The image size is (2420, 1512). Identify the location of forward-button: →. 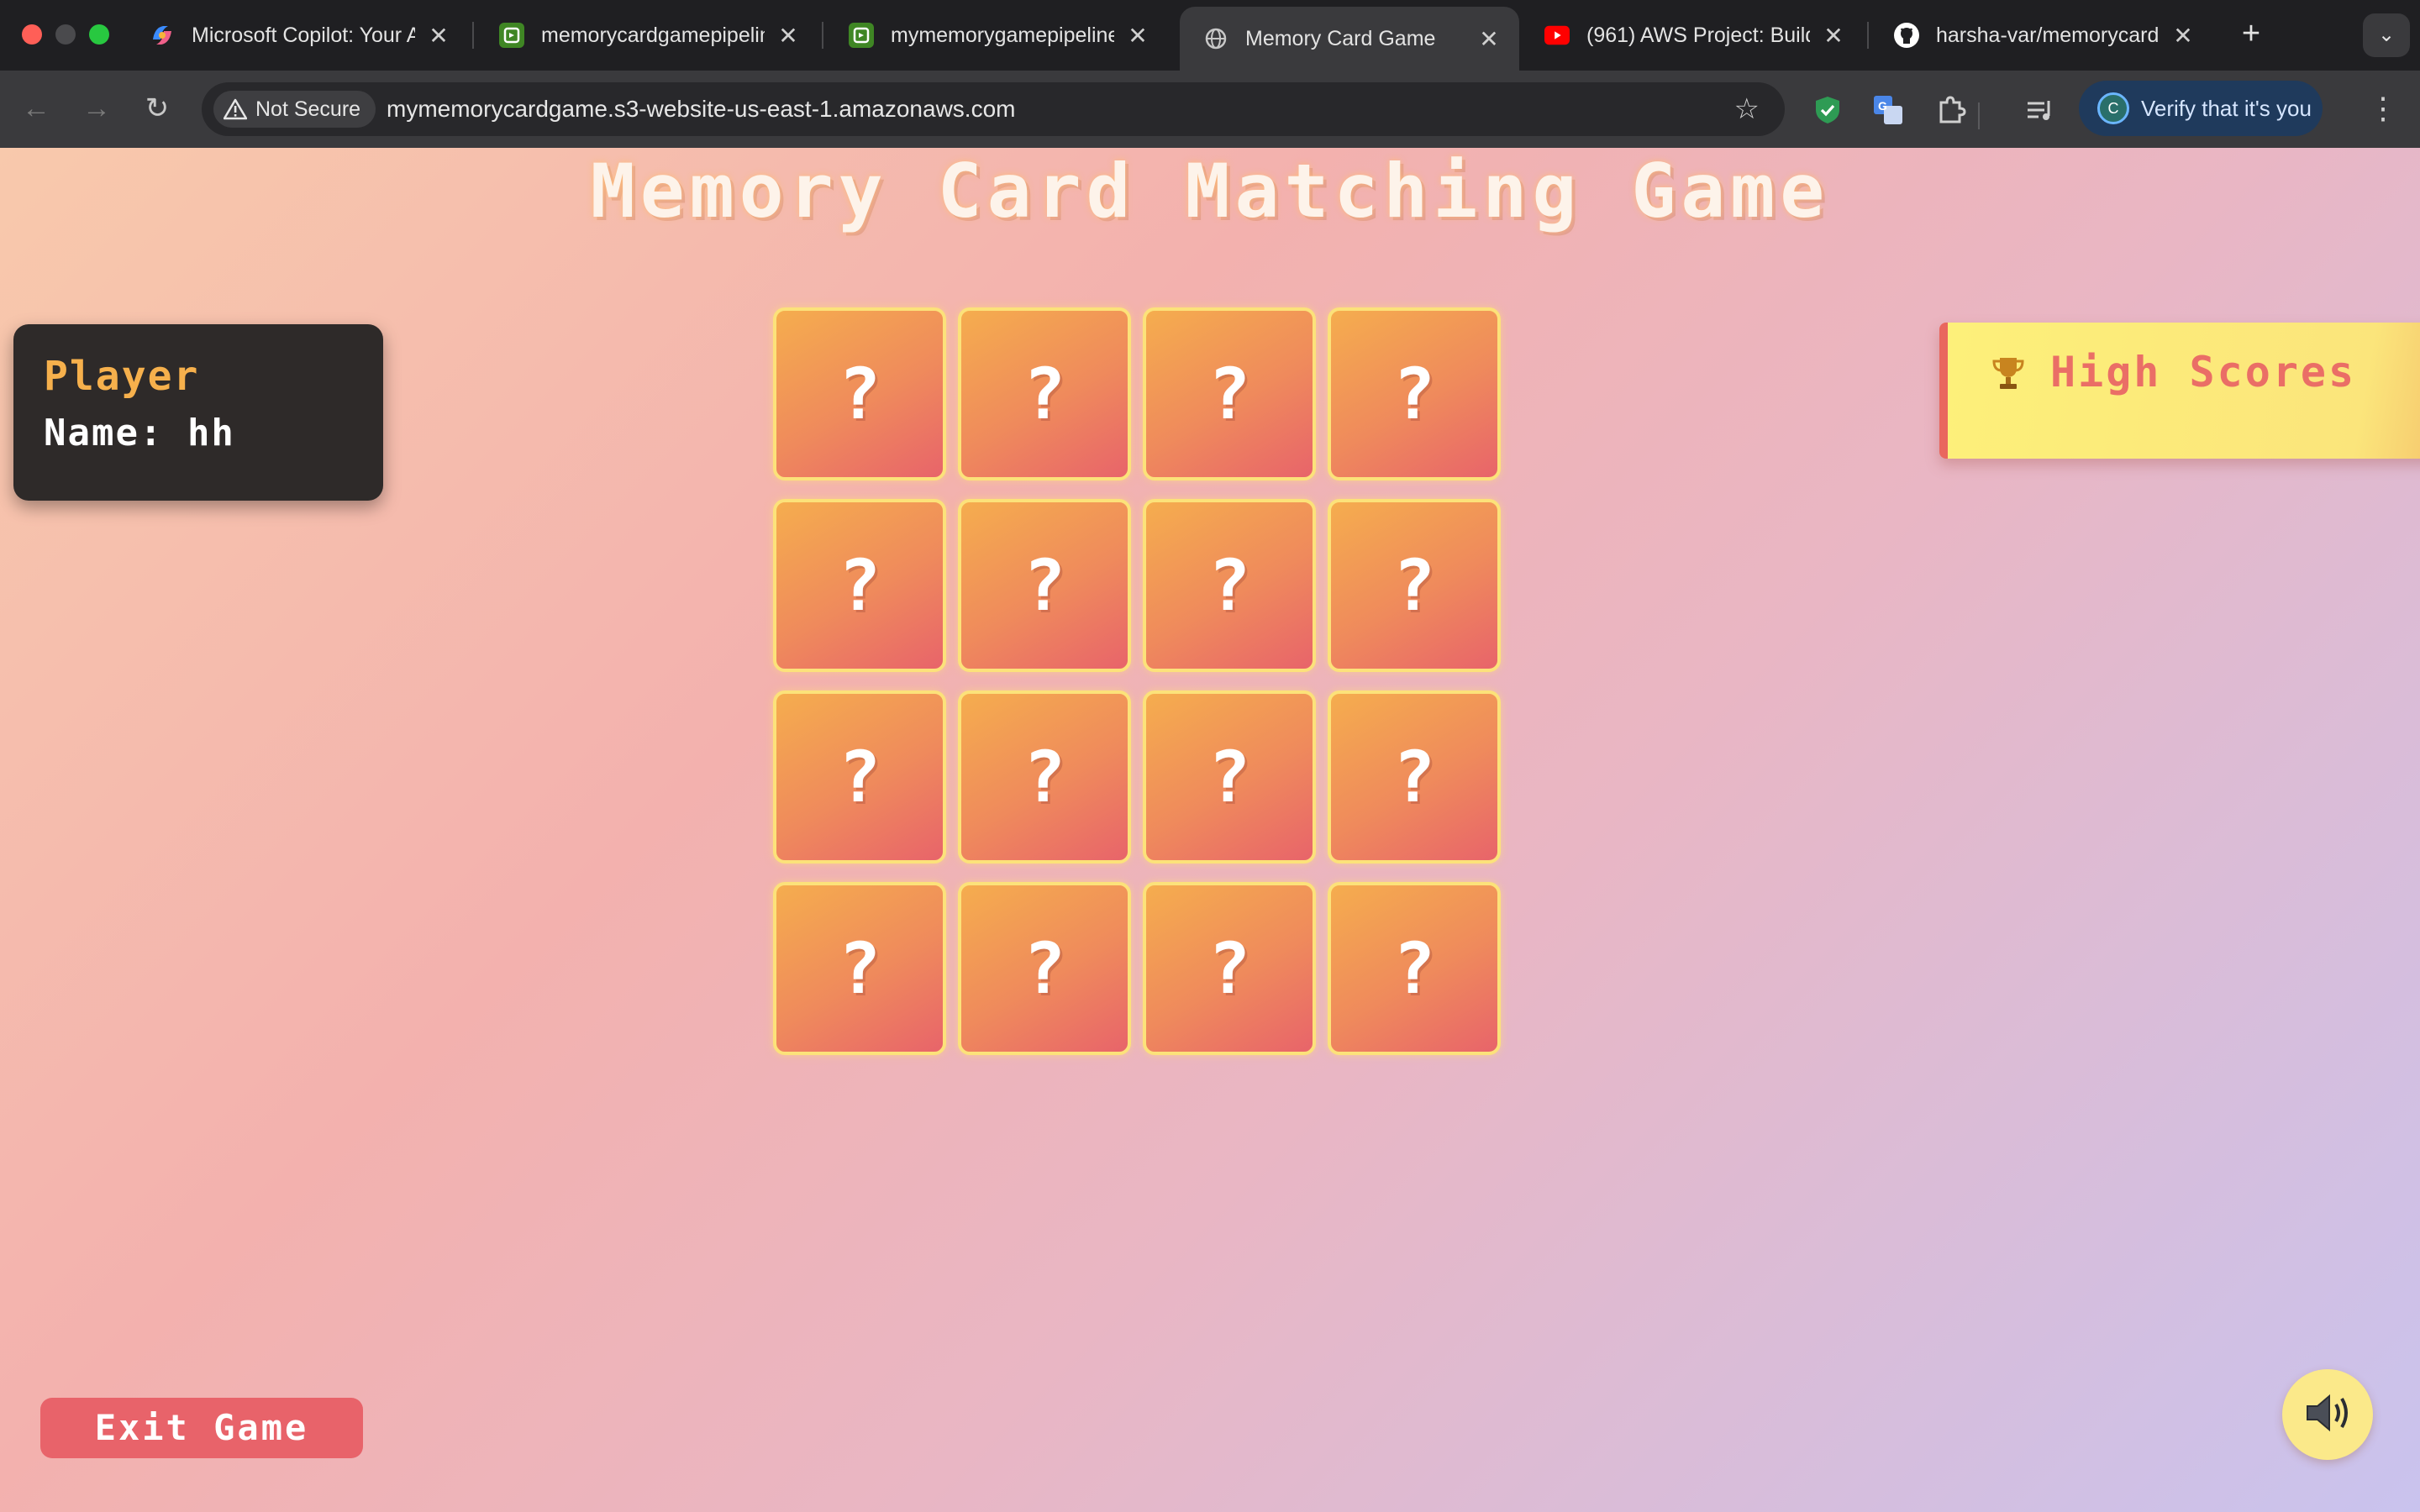
(96, 108).